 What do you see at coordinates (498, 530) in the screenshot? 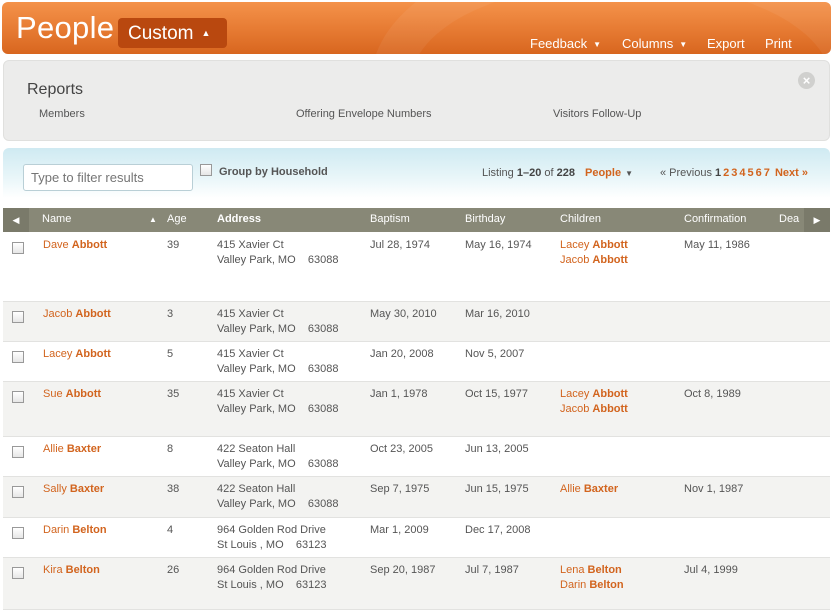
I see `birthday-cell: Dec 17, 2008` at bounding box center [498, 530].